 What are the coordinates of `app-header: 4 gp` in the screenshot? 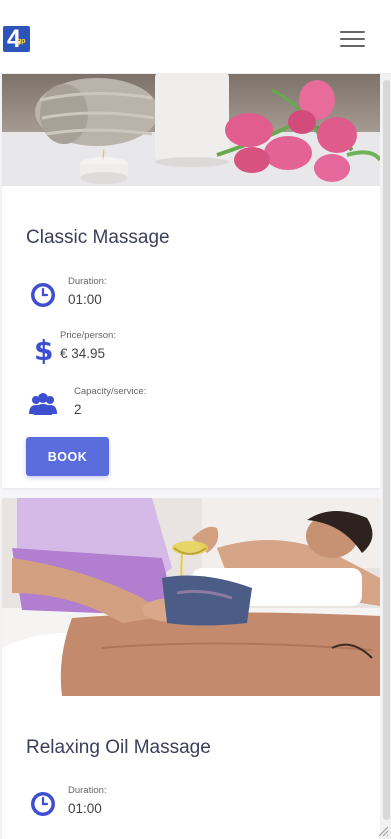 It's located at (195, 37).